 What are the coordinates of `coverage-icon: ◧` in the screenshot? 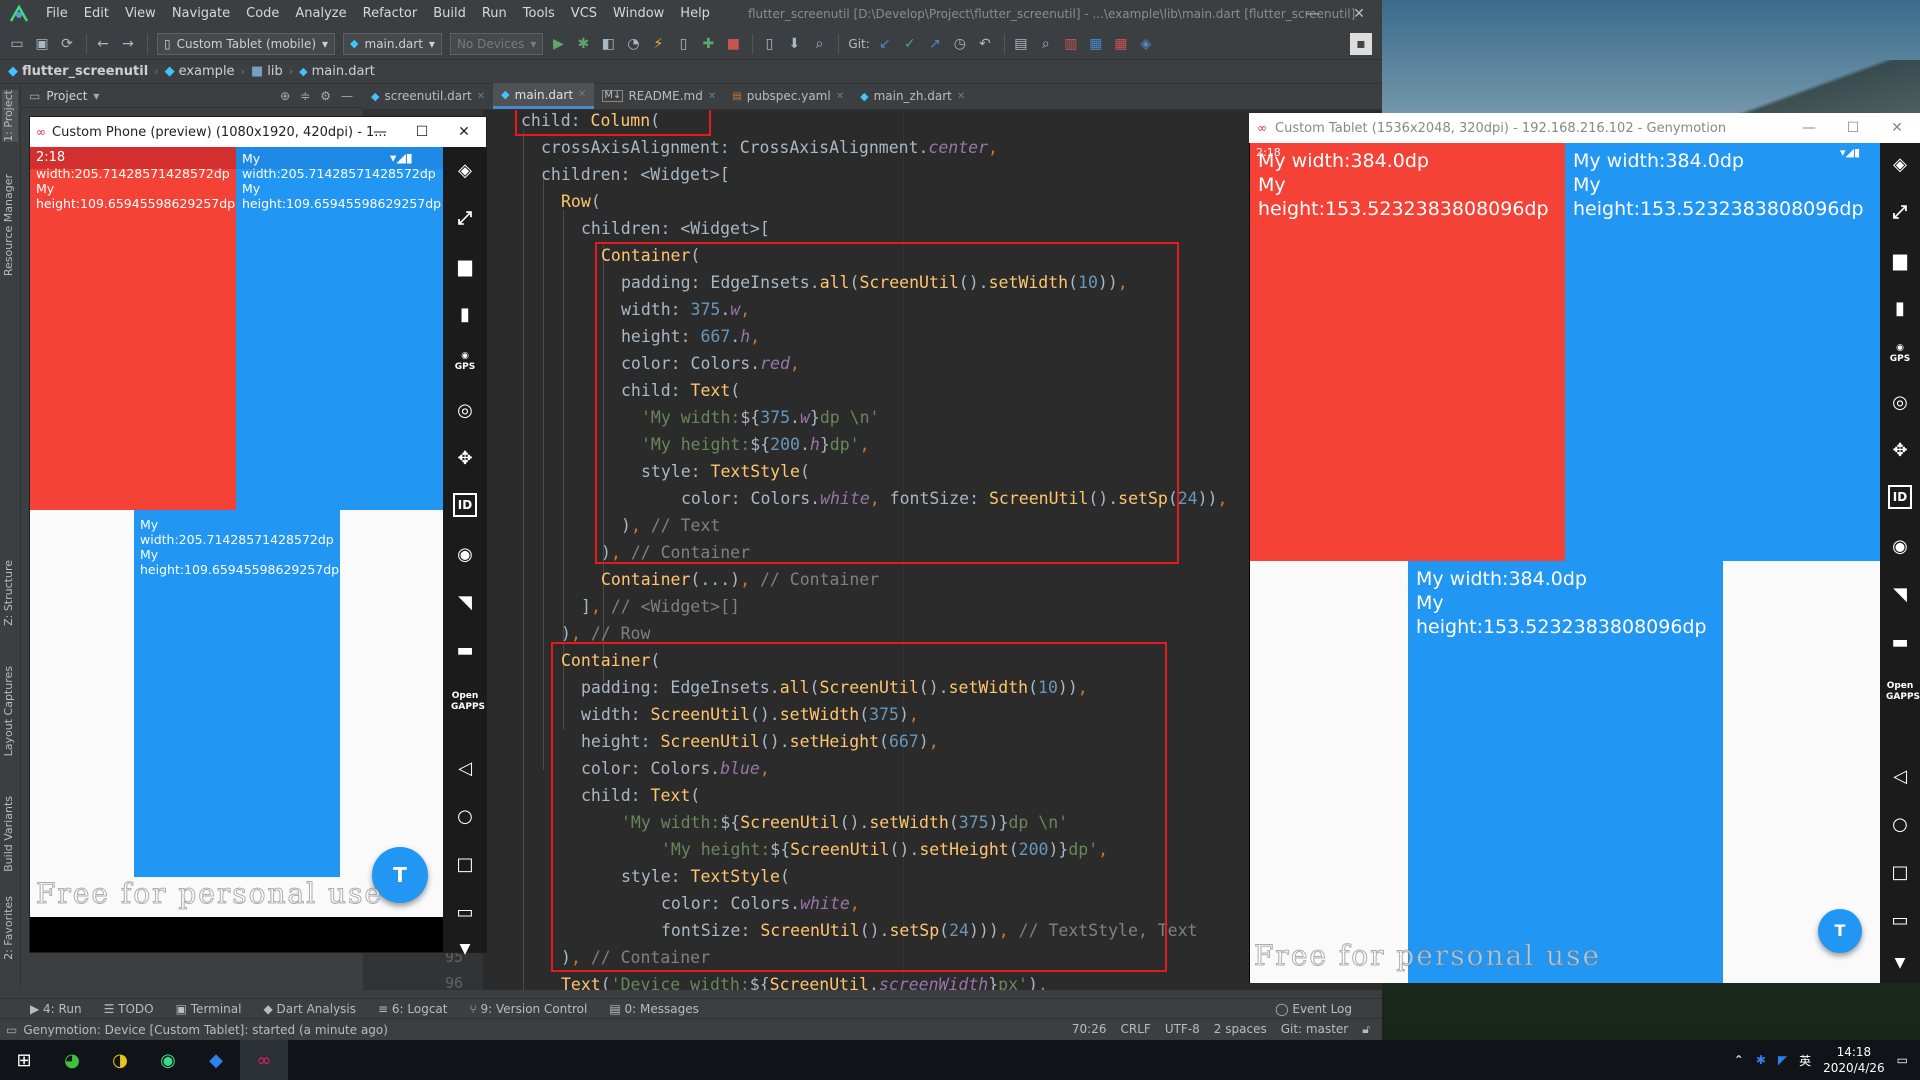 It's located at (608, 44).